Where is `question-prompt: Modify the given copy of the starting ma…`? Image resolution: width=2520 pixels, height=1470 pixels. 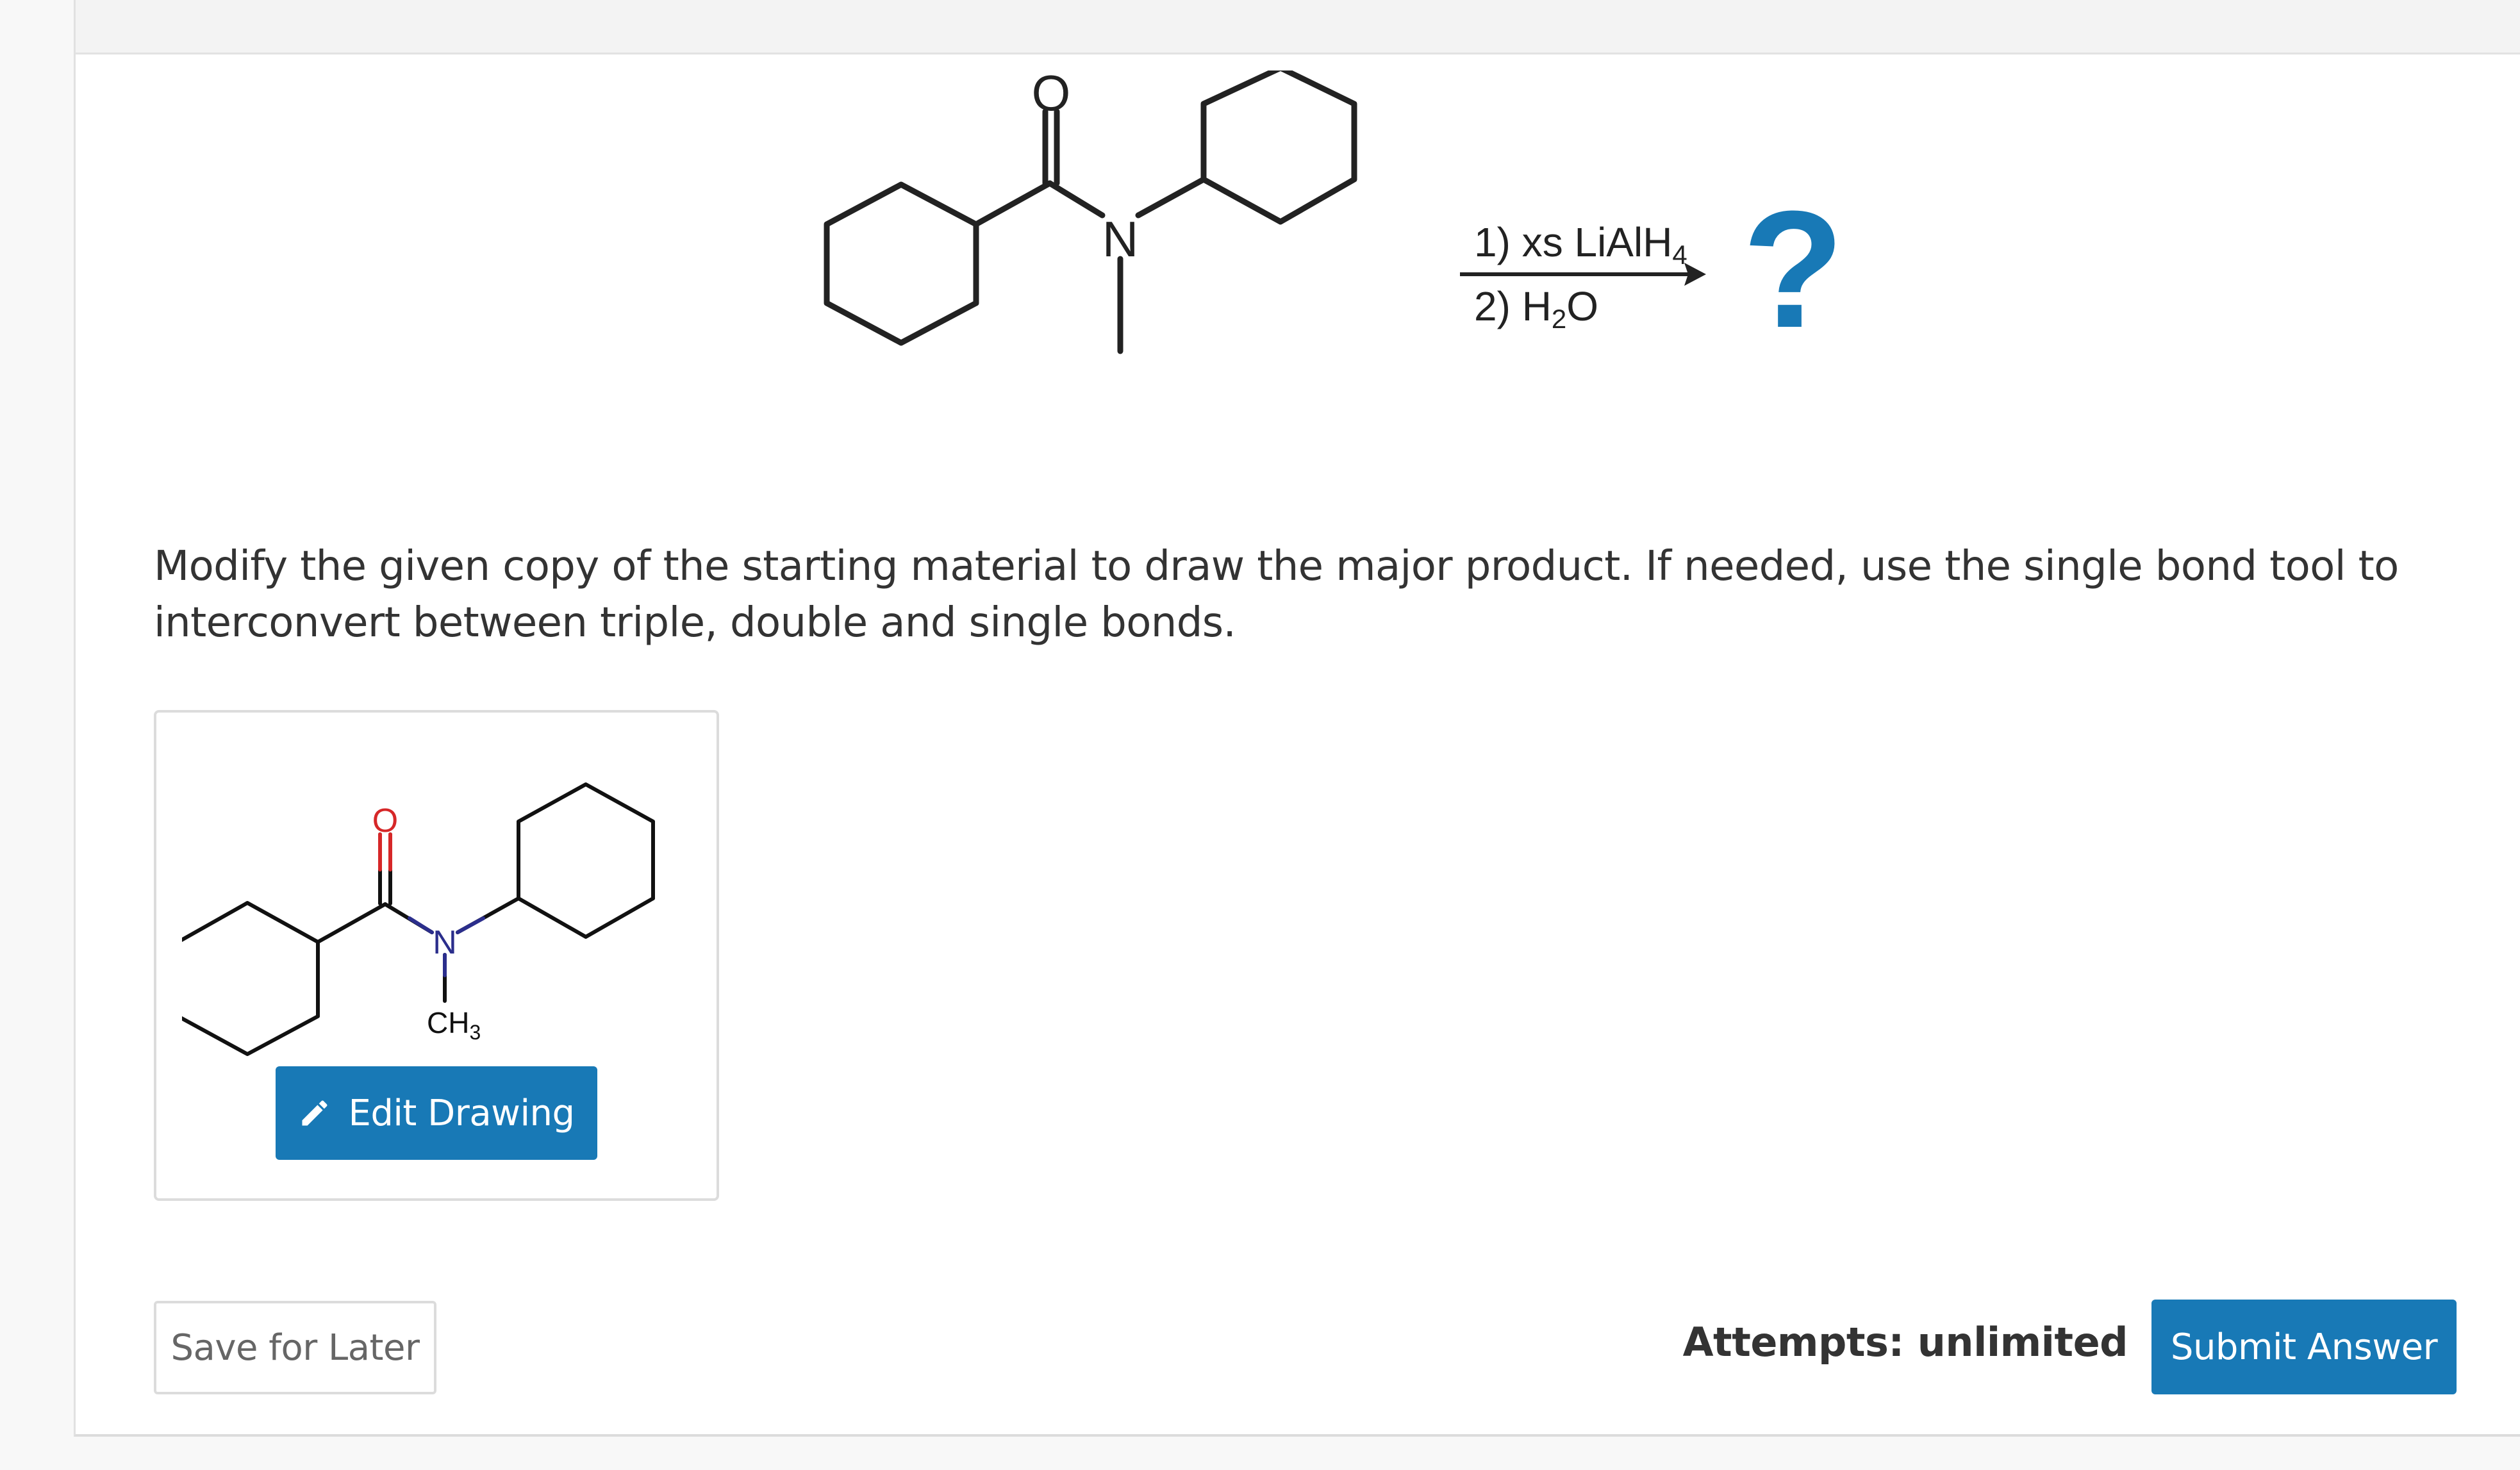 question-prompt: Modify the given copy of the starting ma… is located at coordinates (1276, 595).